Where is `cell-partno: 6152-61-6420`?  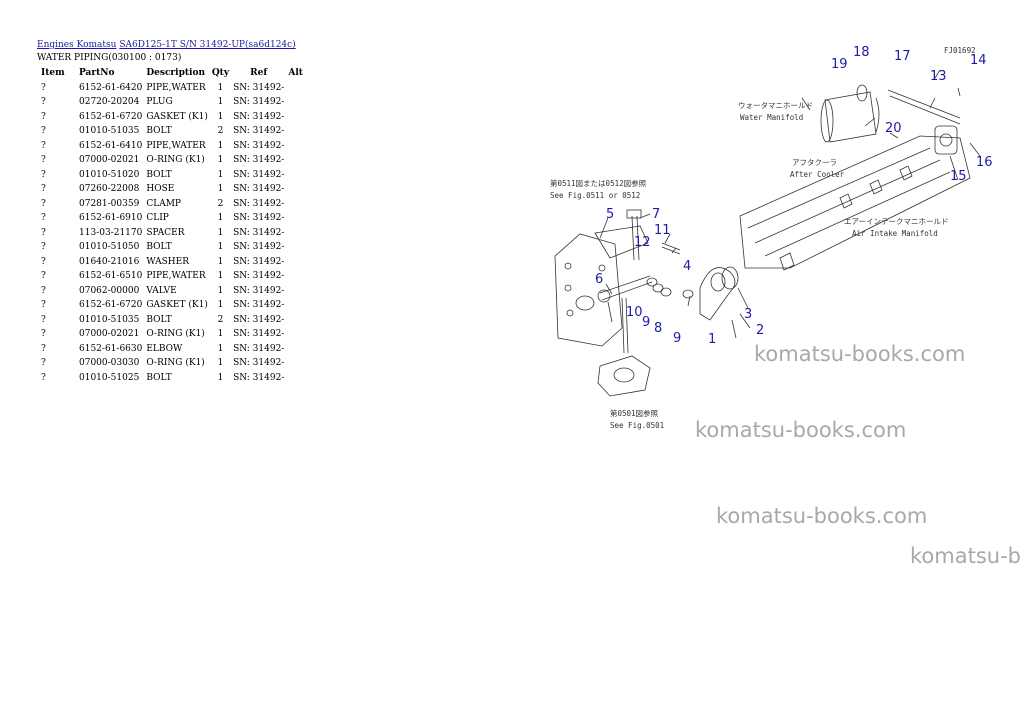
cell-partno: 6152-61-6420 is located at coordinates (111, 87).